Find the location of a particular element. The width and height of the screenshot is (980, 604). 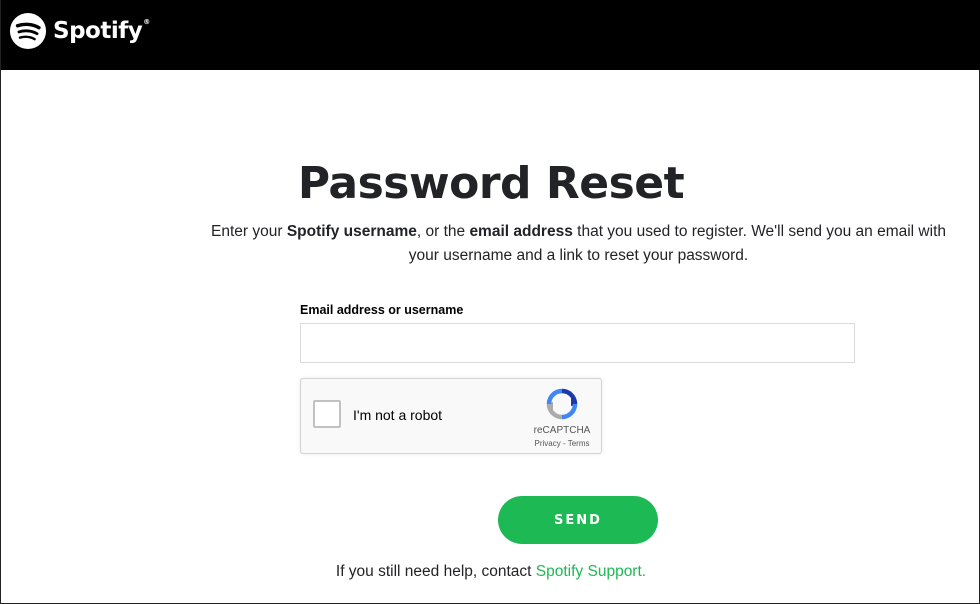

recaptcha-brand: reCAPTCHA is located at coordinates (562, 430).